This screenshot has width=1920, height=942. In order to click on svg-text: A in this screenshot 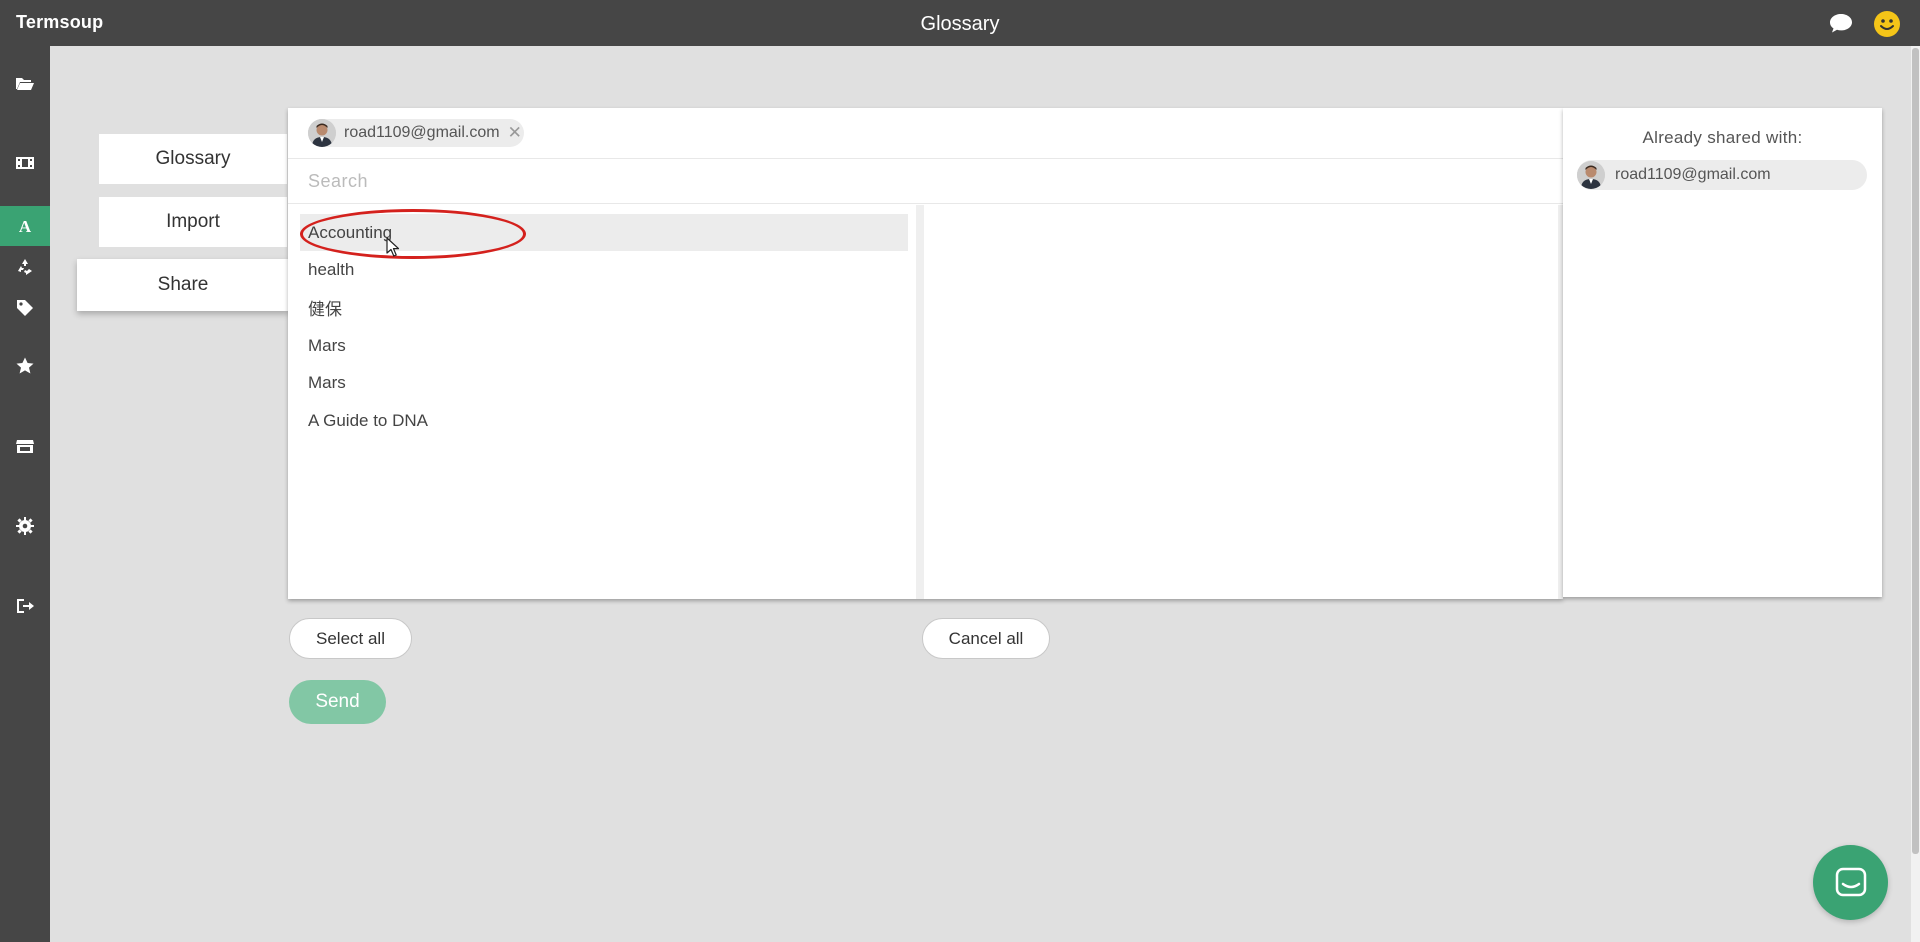, I will do `click(25, 226)`.